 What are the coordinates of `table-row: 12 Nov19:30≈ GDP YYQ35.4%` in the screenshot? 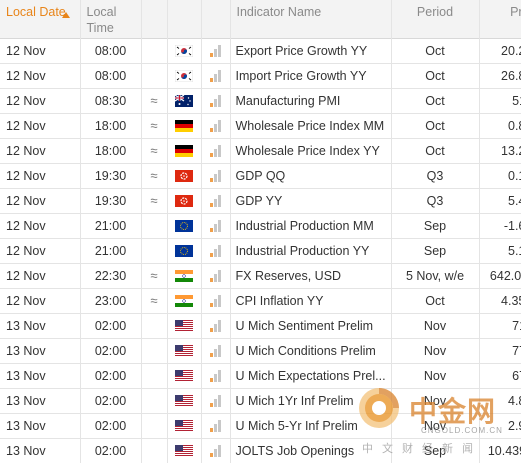 It's located at (260, 200).